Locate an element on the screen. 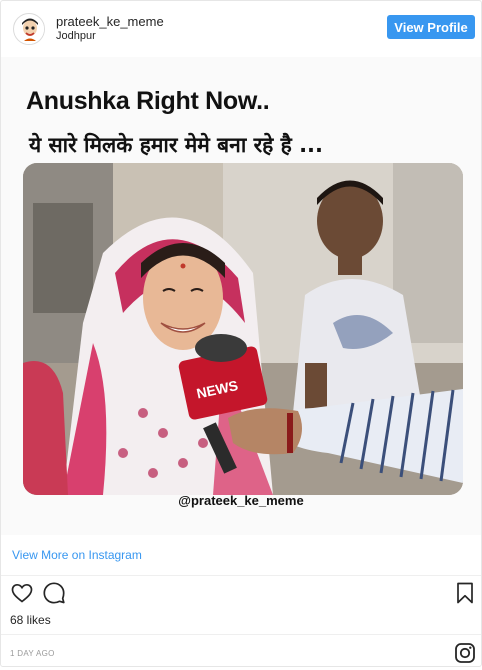 Image resolution: width=482 pixels, height=670 pixels. bookmark-icon is located at coordinates (465, 593).